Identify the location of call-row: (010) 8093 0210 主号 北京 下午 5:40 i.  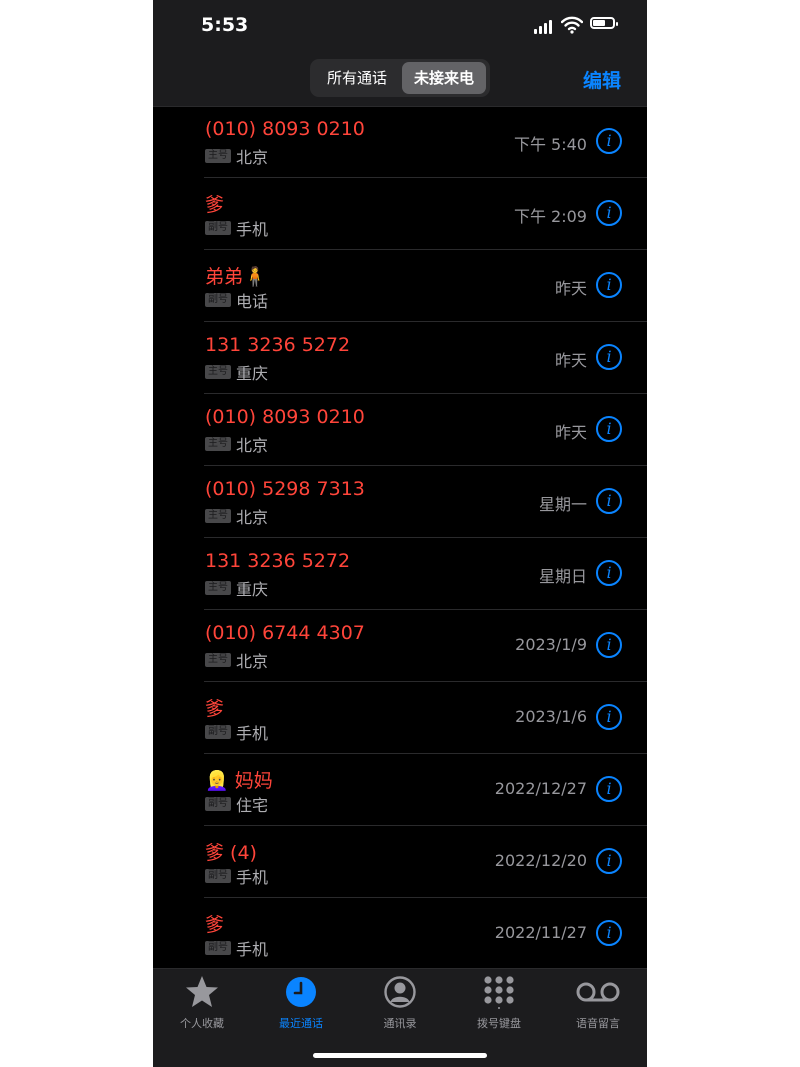
(400, 142).